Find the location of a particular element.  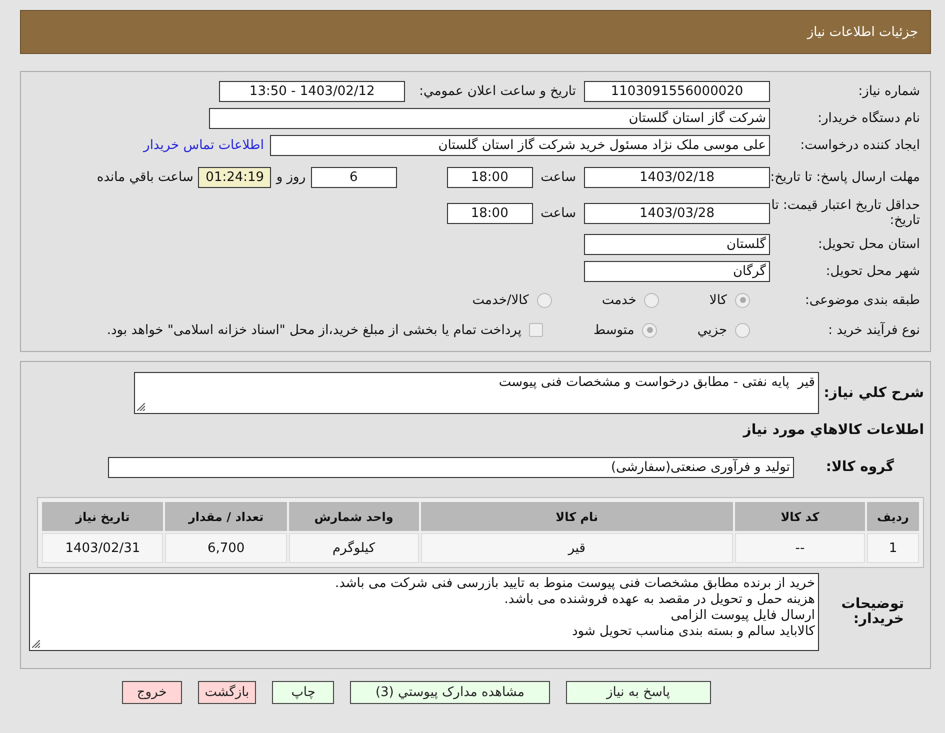

buyer-contact-link: اطلاعات تماس خریدار is located at coordinates (204, 145).